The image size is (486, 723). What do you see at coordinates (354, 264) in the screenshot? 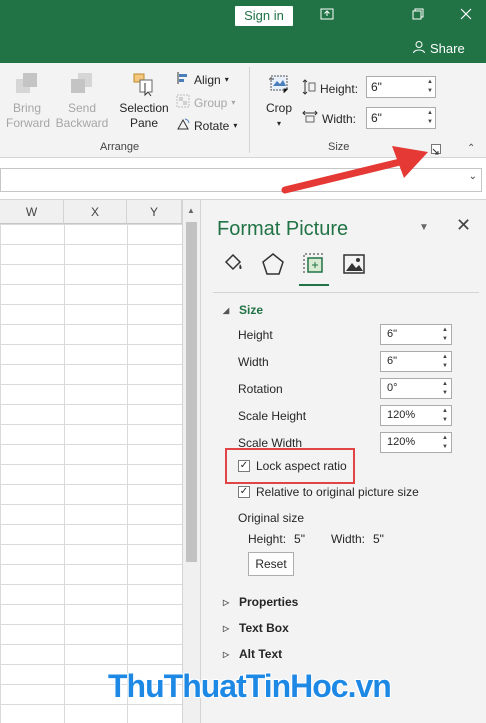
I see `picture-tab-icon` at bounding box center [354, 264].